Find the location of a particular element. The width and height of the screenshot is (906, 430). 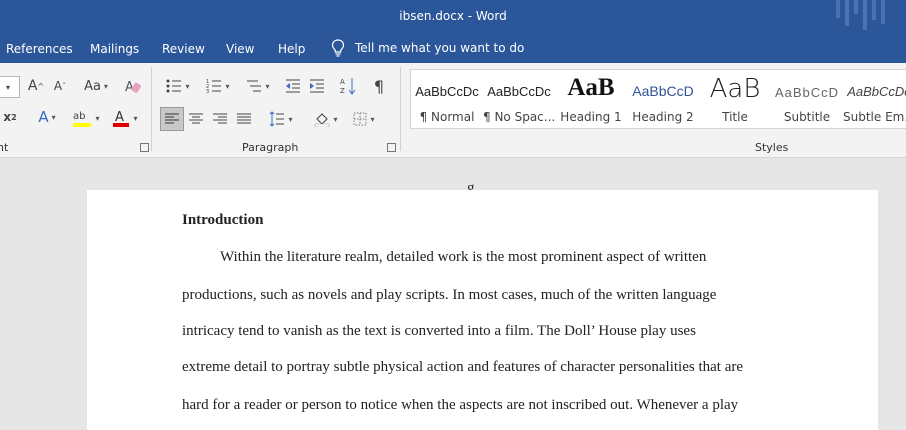

svg-text: 3 is located at coordinates (207, 91).